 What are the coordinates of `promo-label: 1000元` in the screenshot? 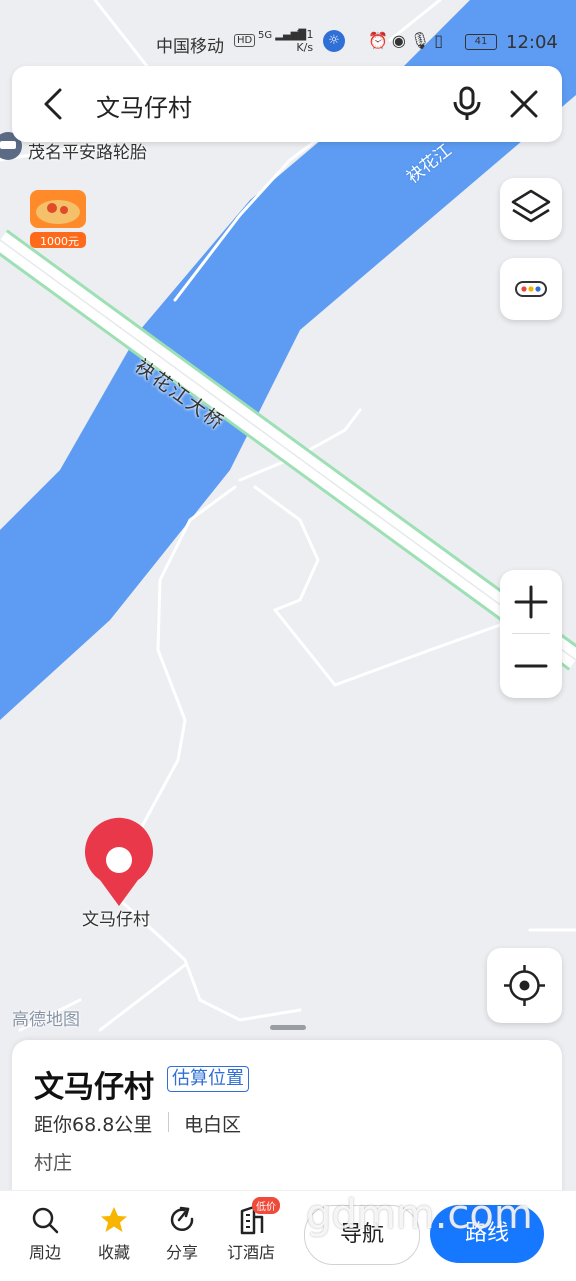 It's located at (59, 241).